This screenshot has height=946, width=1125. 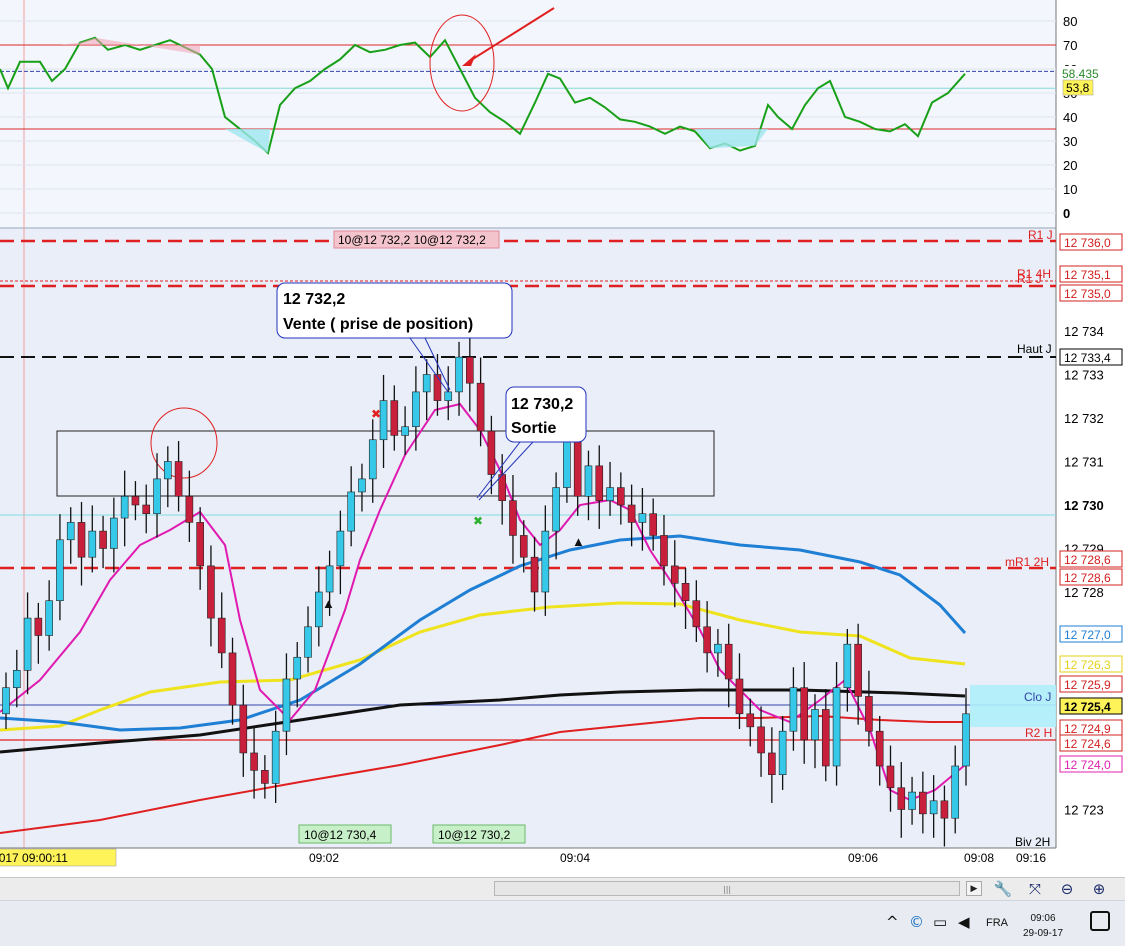 I want to click on rsi-axis-label: 0, so click(x=1066, y=213).